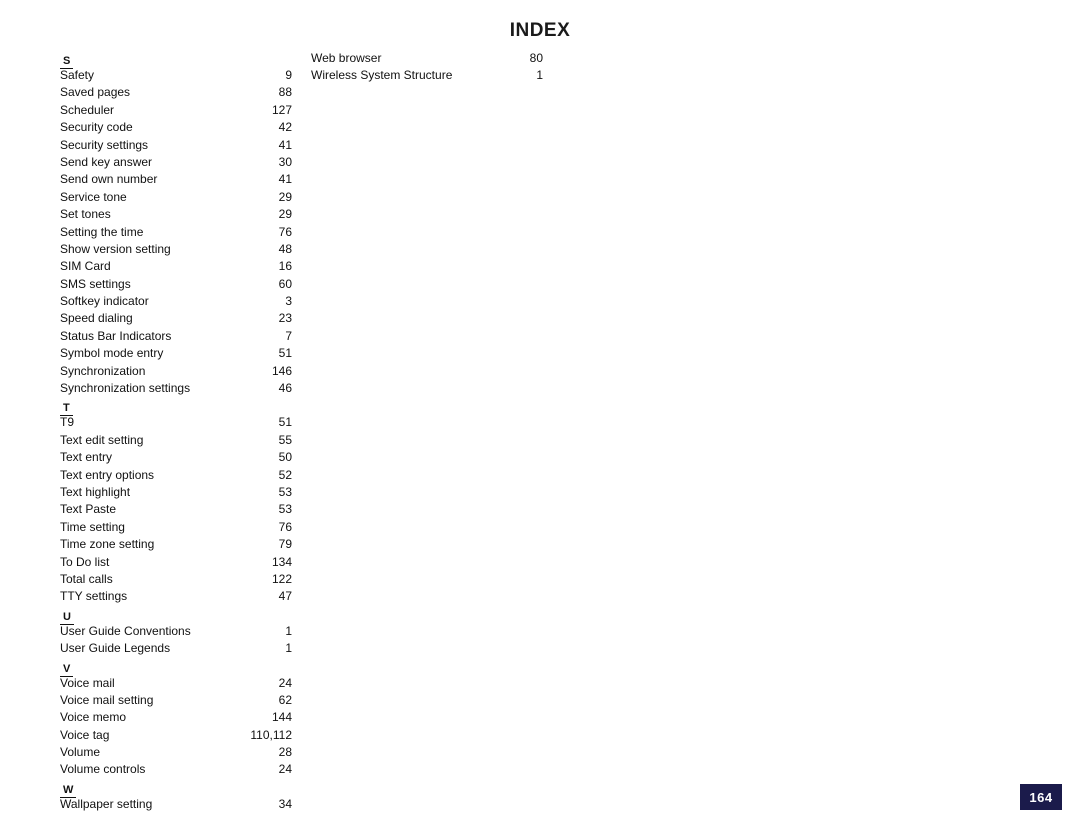  What do you see at coordinates (77, 75) in the screenshot?
I see `index-entry-label: Safety` at bounding box center [77, 75].